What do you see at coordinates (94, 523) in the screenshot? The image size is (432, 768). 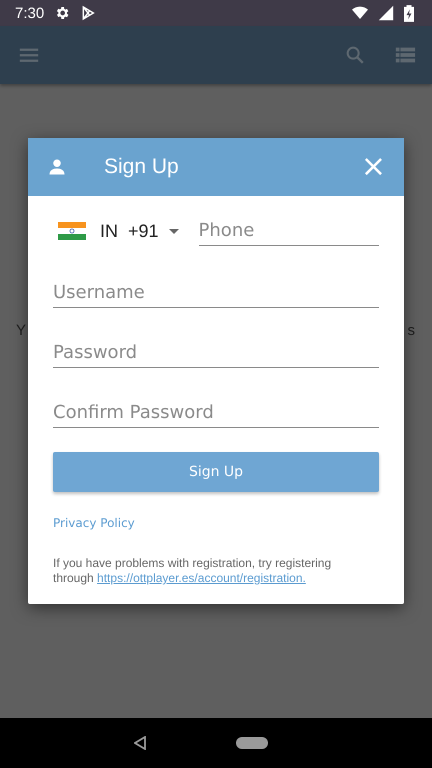 I see `privacy-policy-link: Privacy Policy` at bounding box center [94, 523].